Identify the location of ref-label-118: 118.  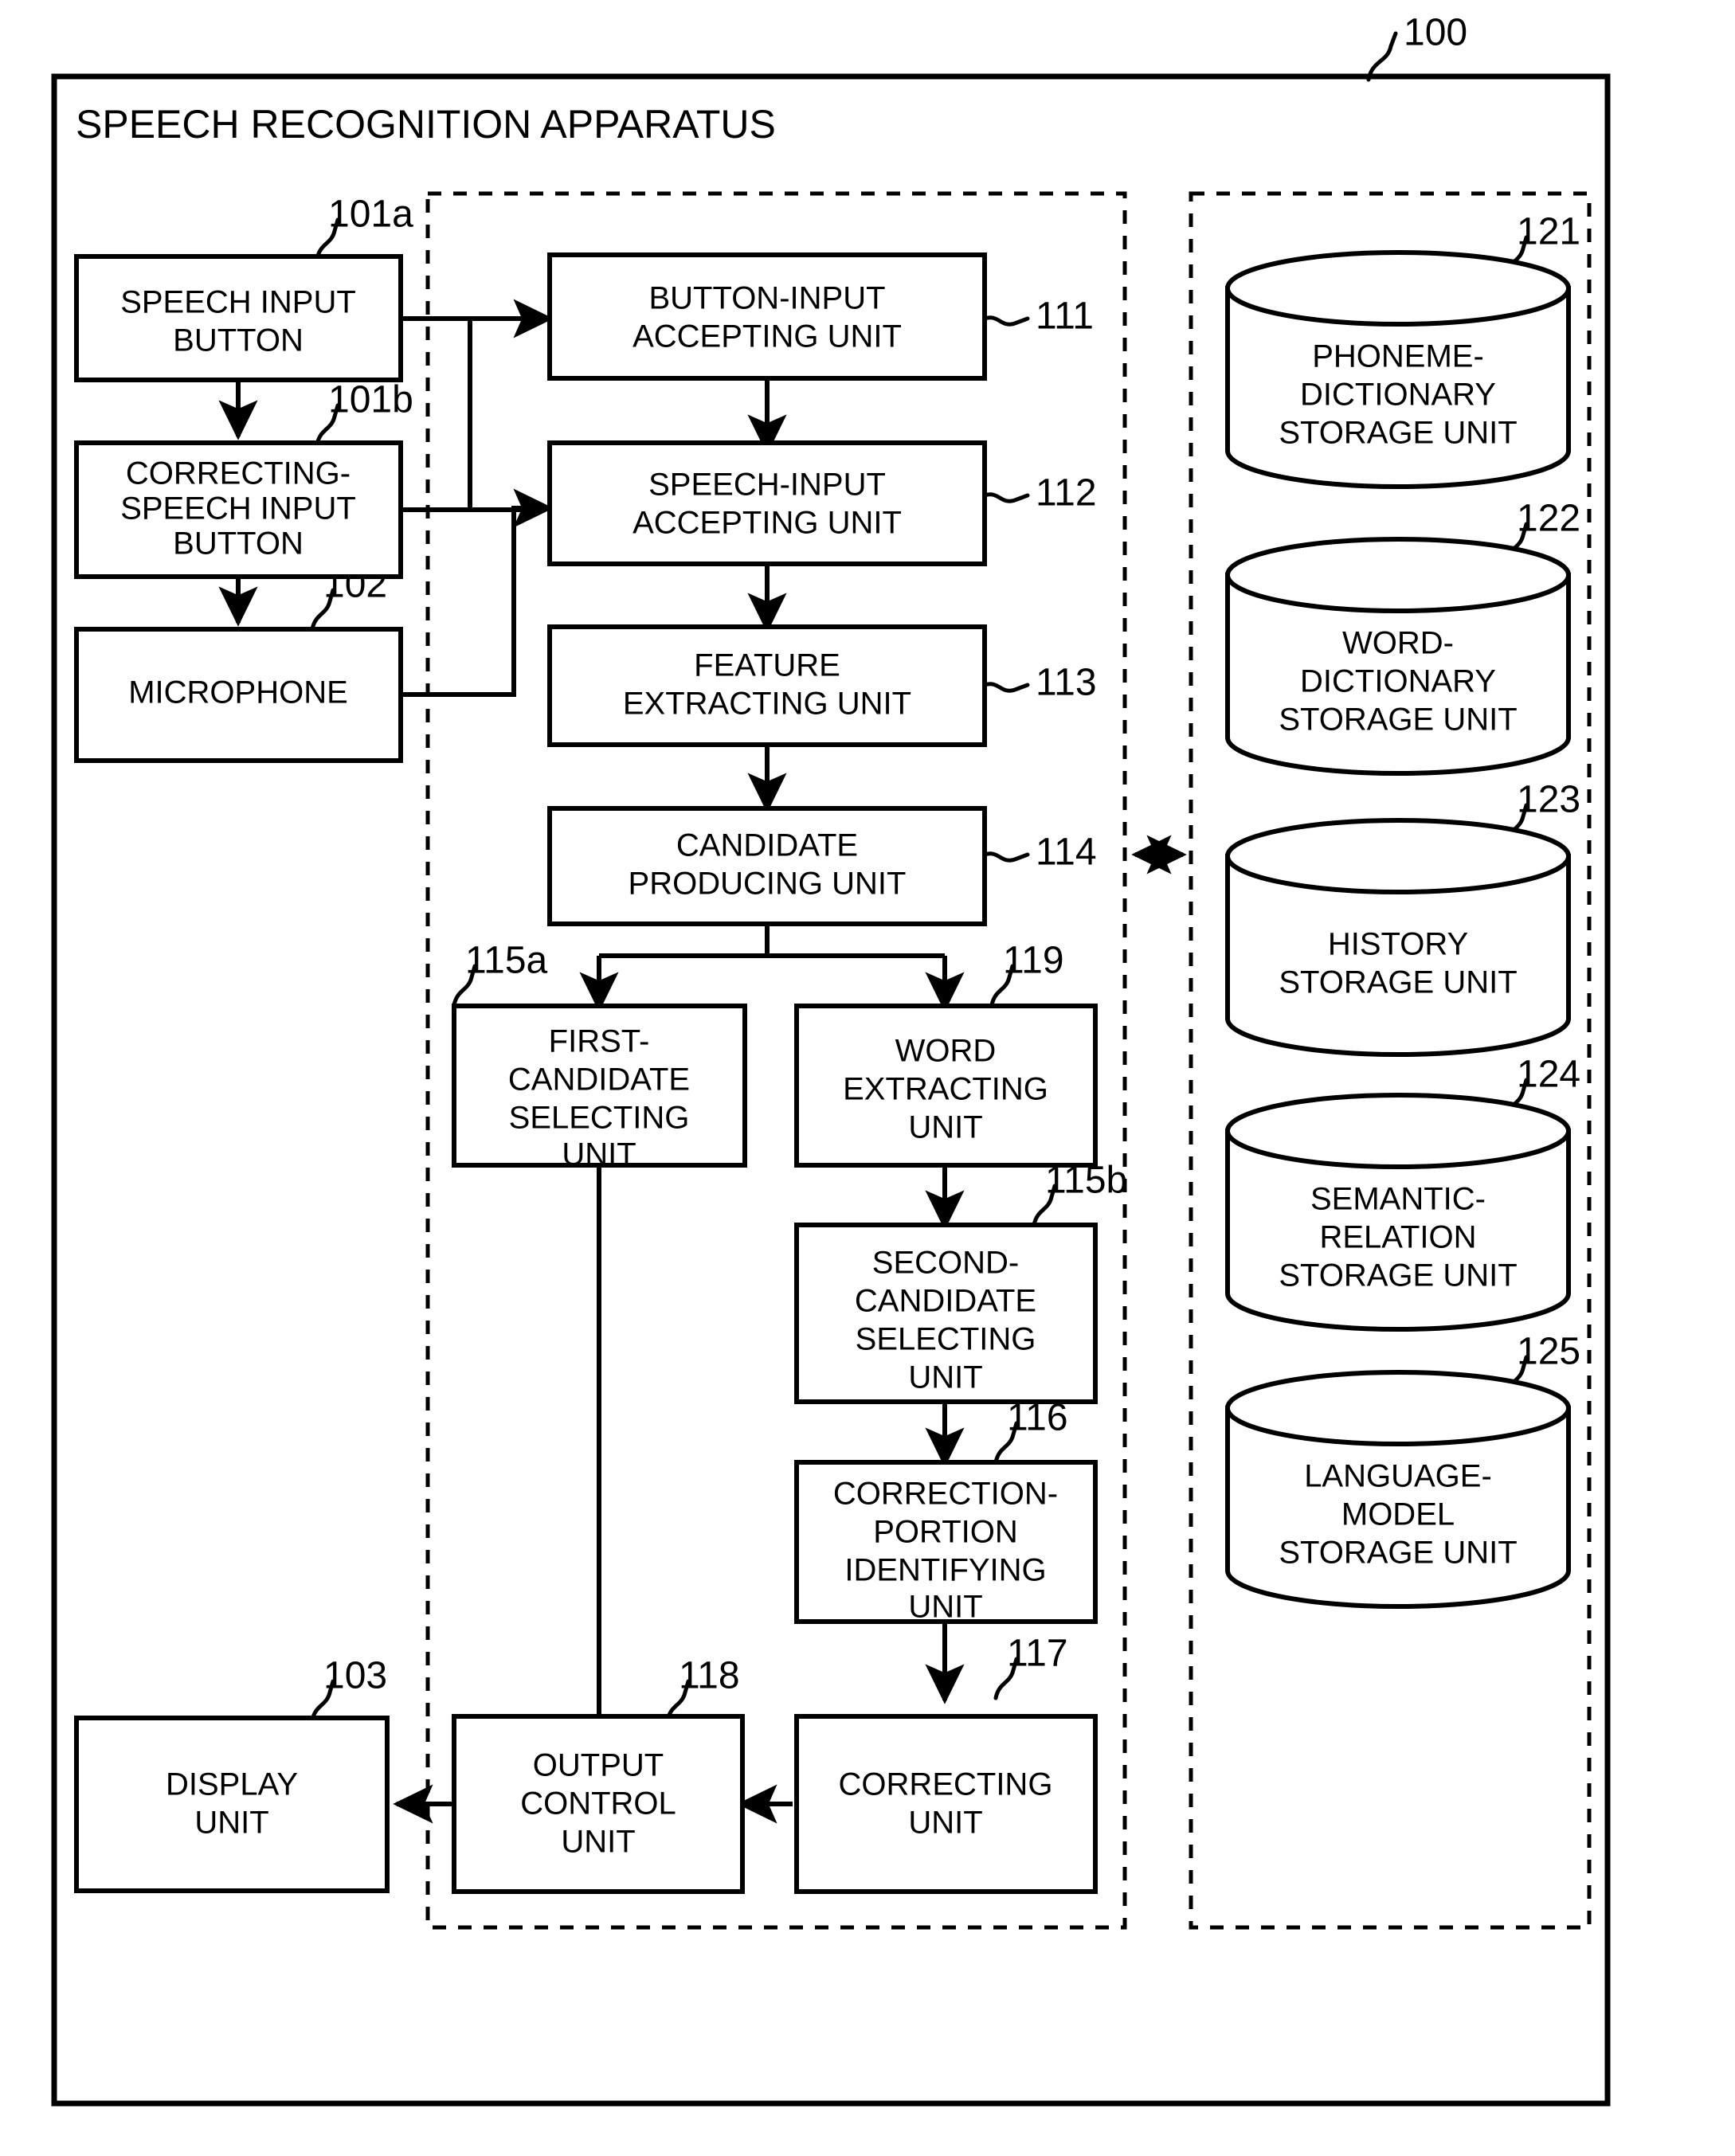
(709, 1676).